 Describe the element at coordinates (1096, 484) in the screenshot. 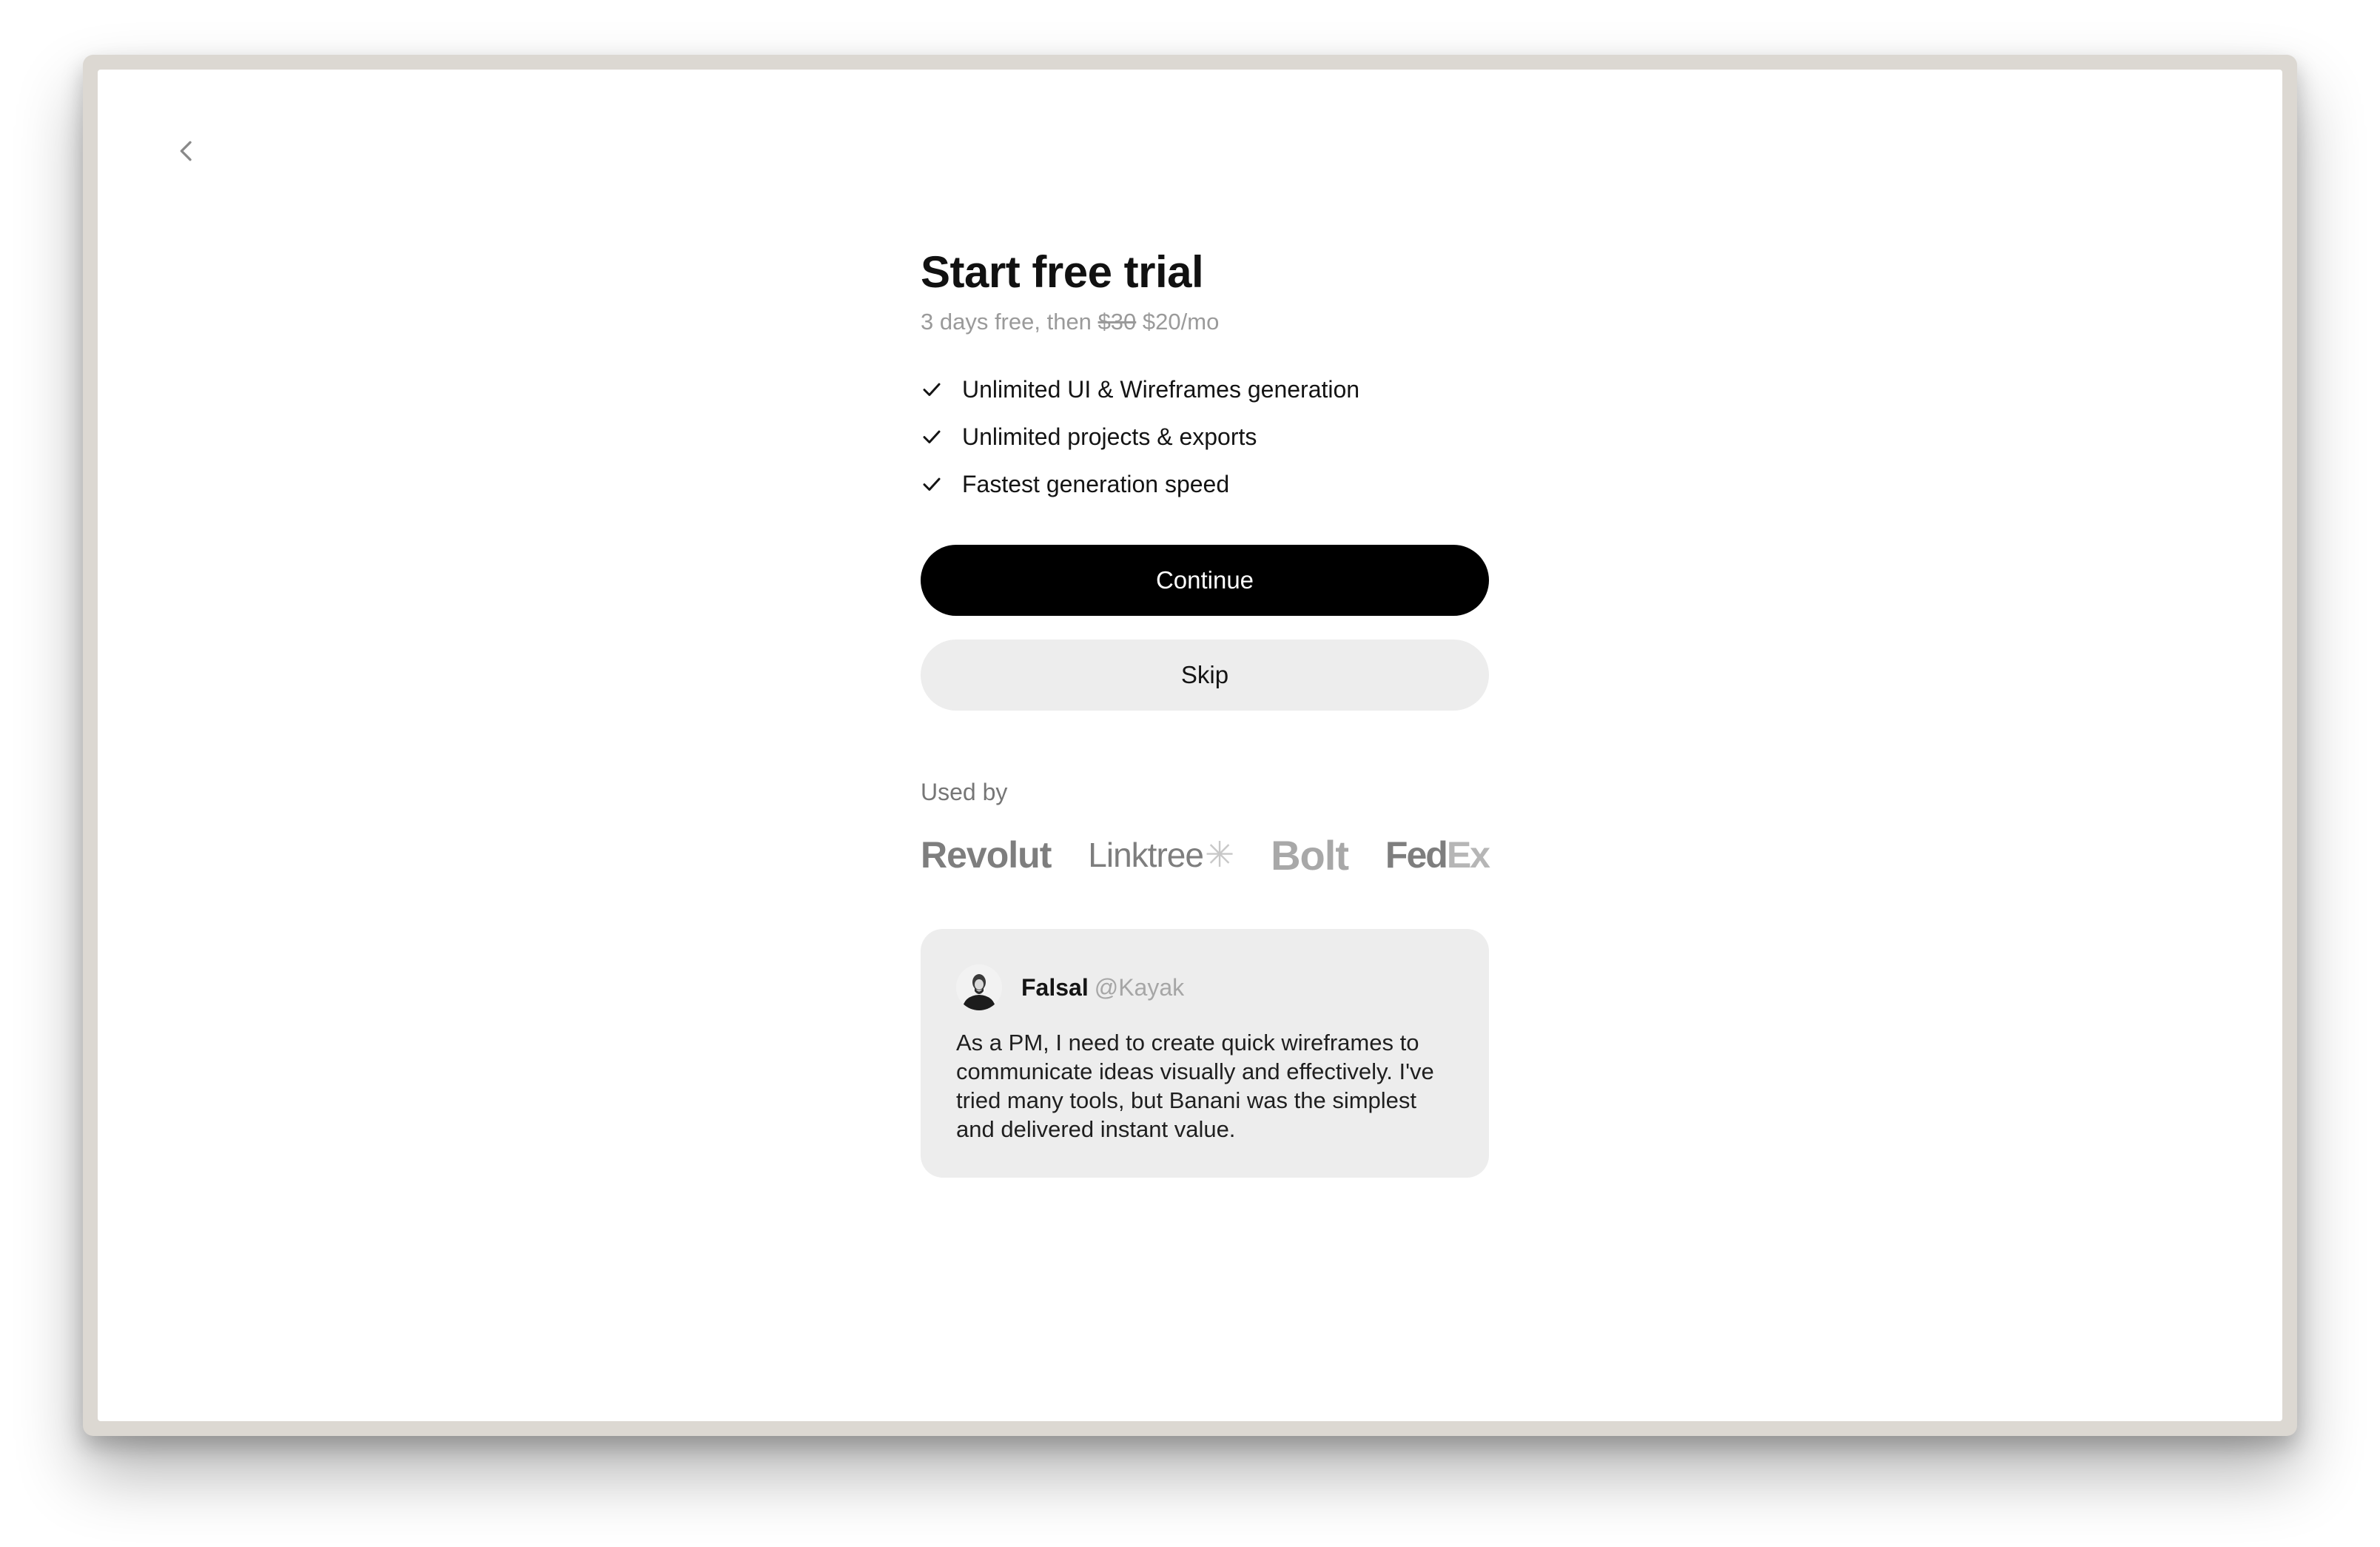

I see `feature-label: Fastest generation speed` at that location.